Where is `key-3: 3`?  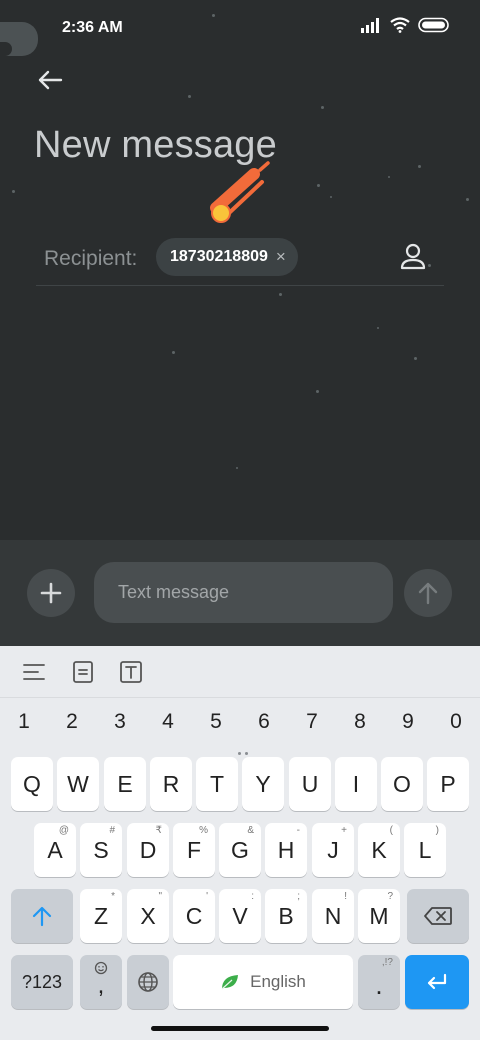 key-3: 3 is located at coordinates (120, 722).